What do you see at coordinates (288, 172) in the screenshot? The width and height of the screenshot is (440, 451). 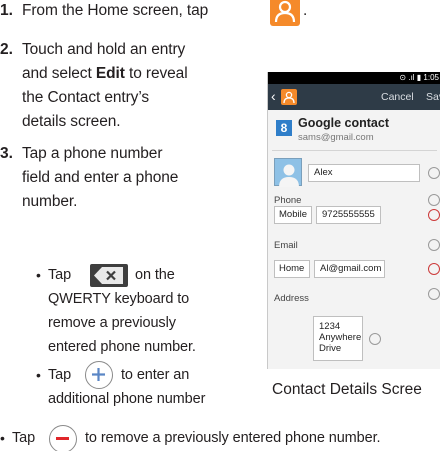 I see `contact-photo-avatar` at bounding box center [288, 172].